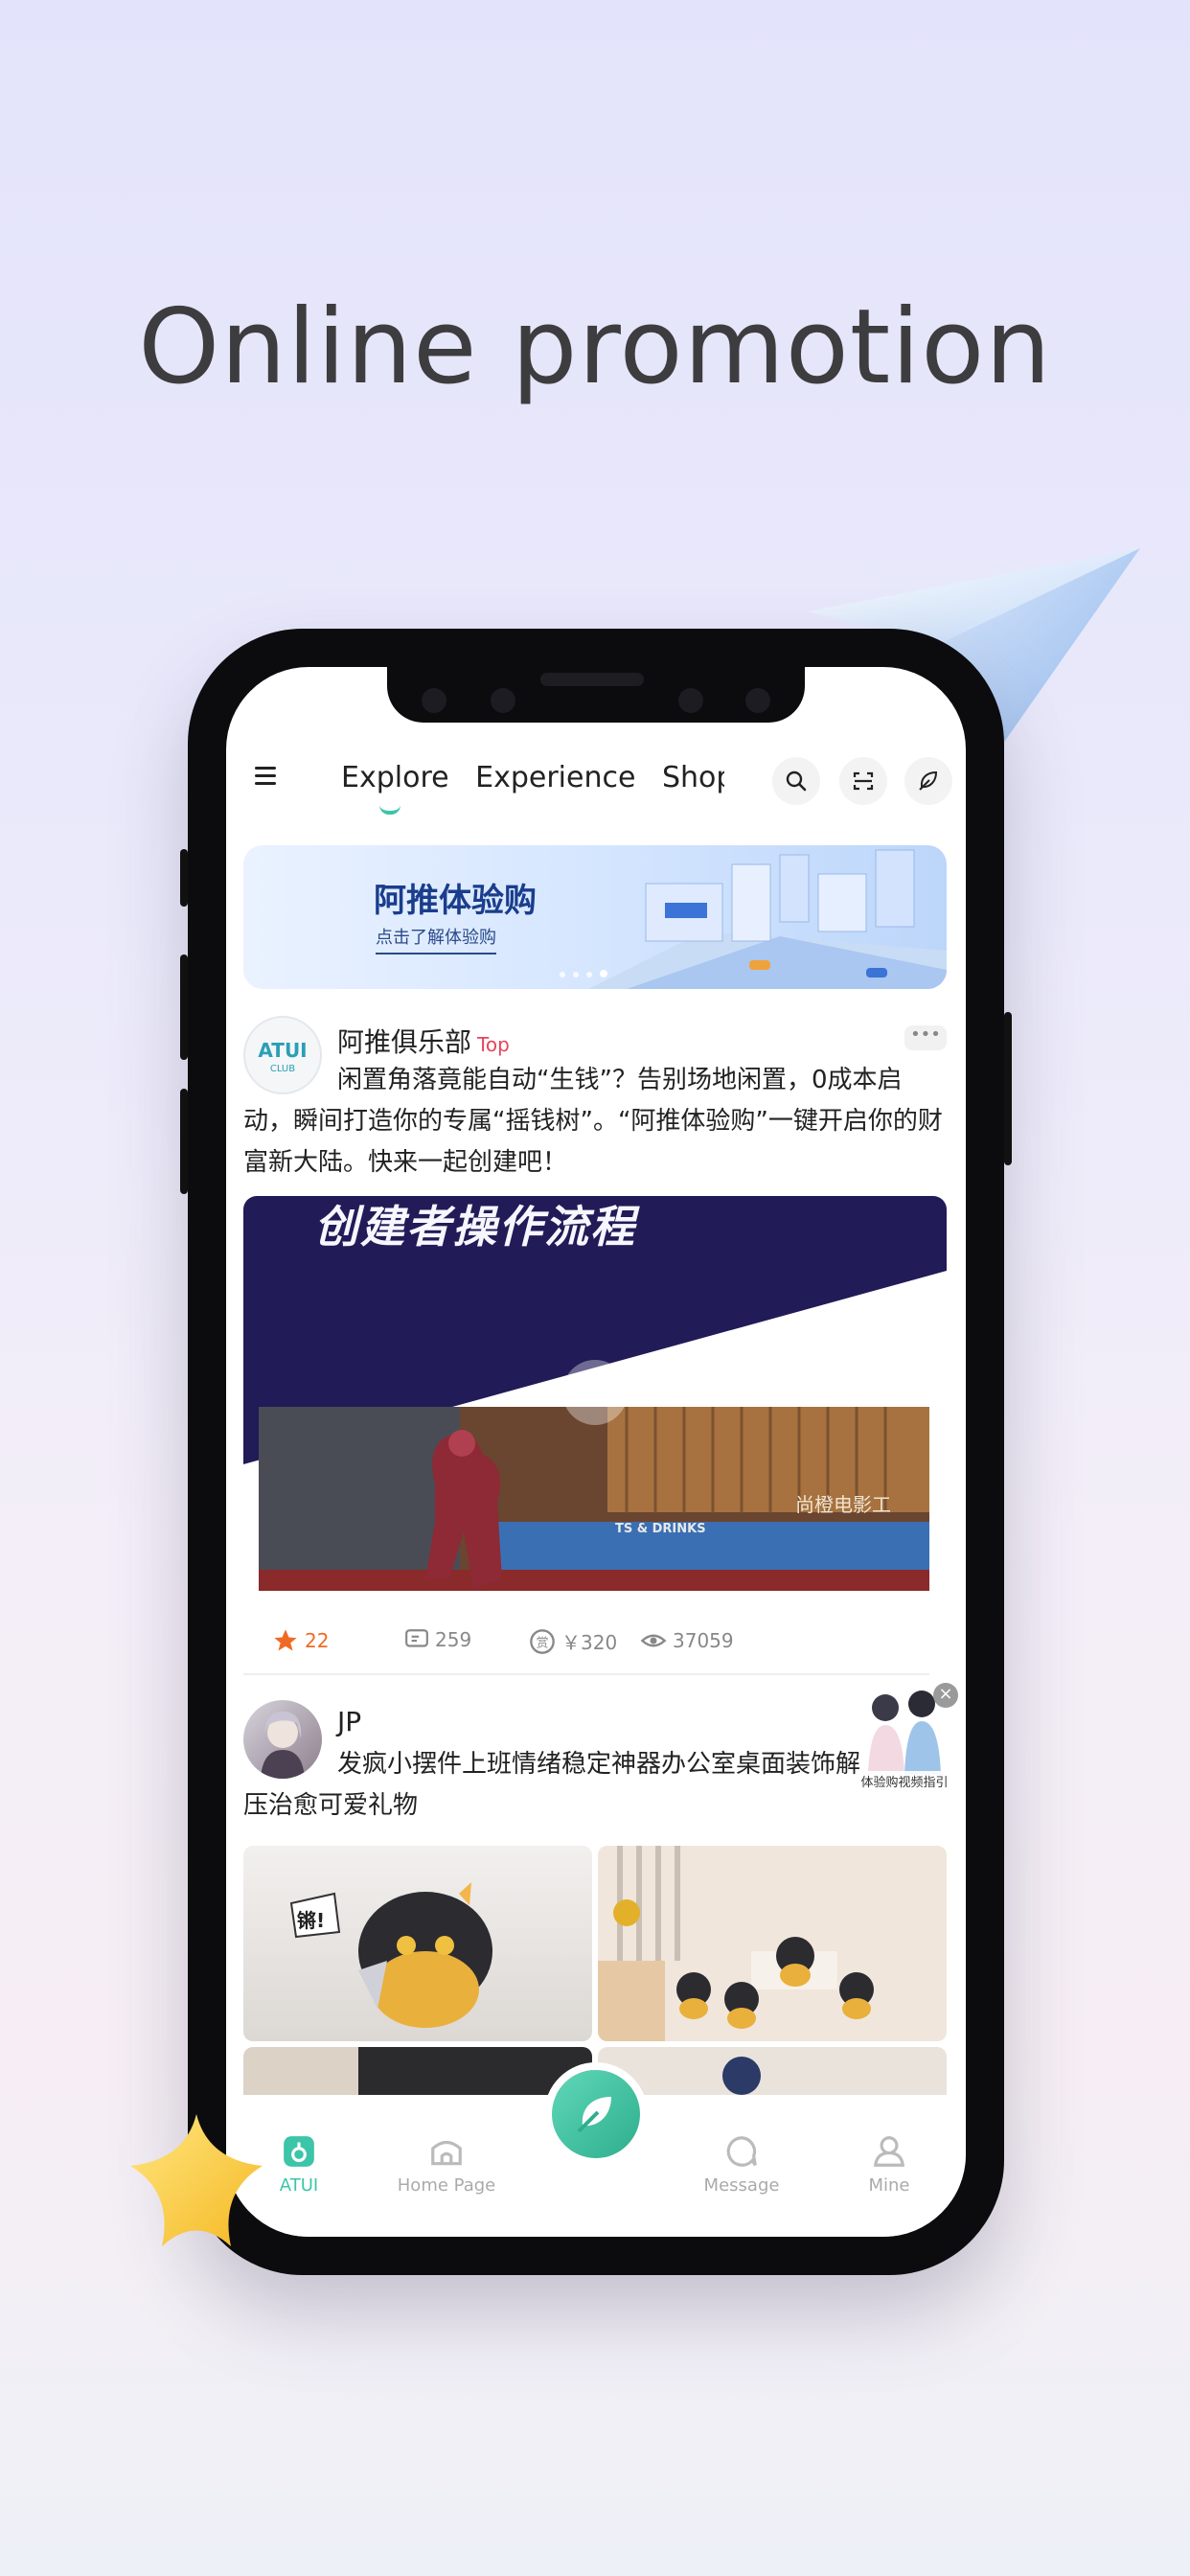 The height and width of the screenshot is (2576, 1190). I want to click on top-badge: Top, so click(494, 1044).